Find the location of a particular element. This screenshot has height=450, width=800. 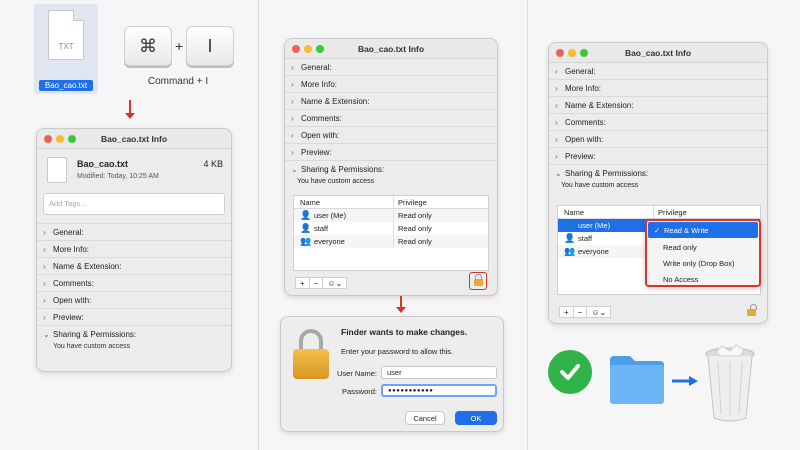

table-row: 👥 everyone Read only is located at coordinates (391, 241).